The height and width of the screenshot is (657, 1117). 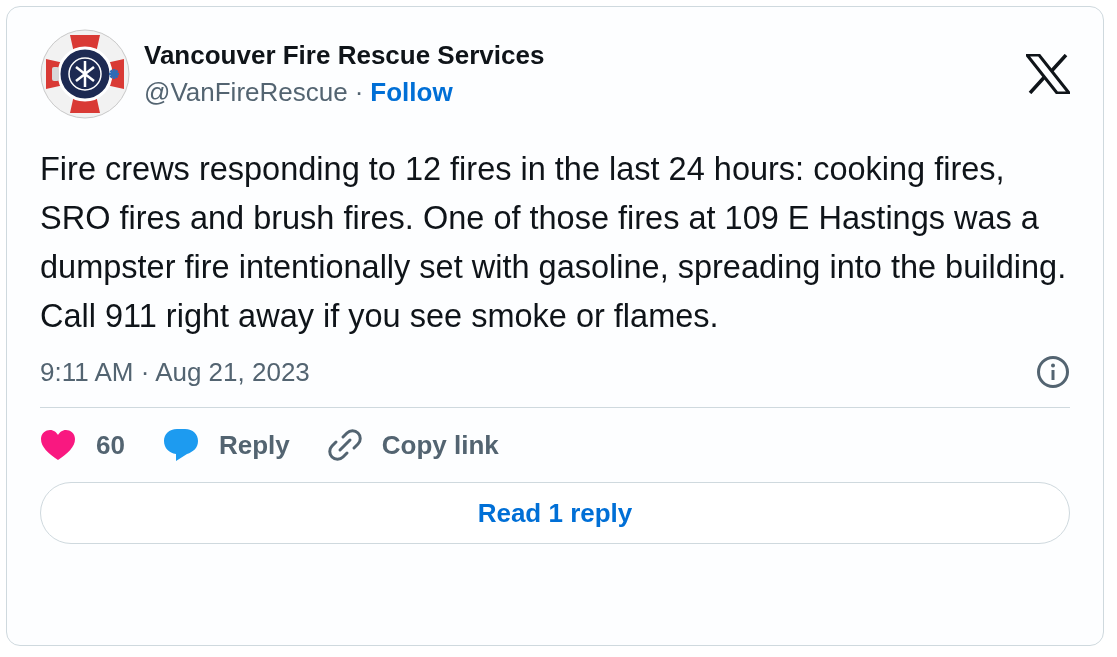 What do you see at coordinates (344, 445) in the screenshot?
I see `link-icon` at bounding box center [344, 445].